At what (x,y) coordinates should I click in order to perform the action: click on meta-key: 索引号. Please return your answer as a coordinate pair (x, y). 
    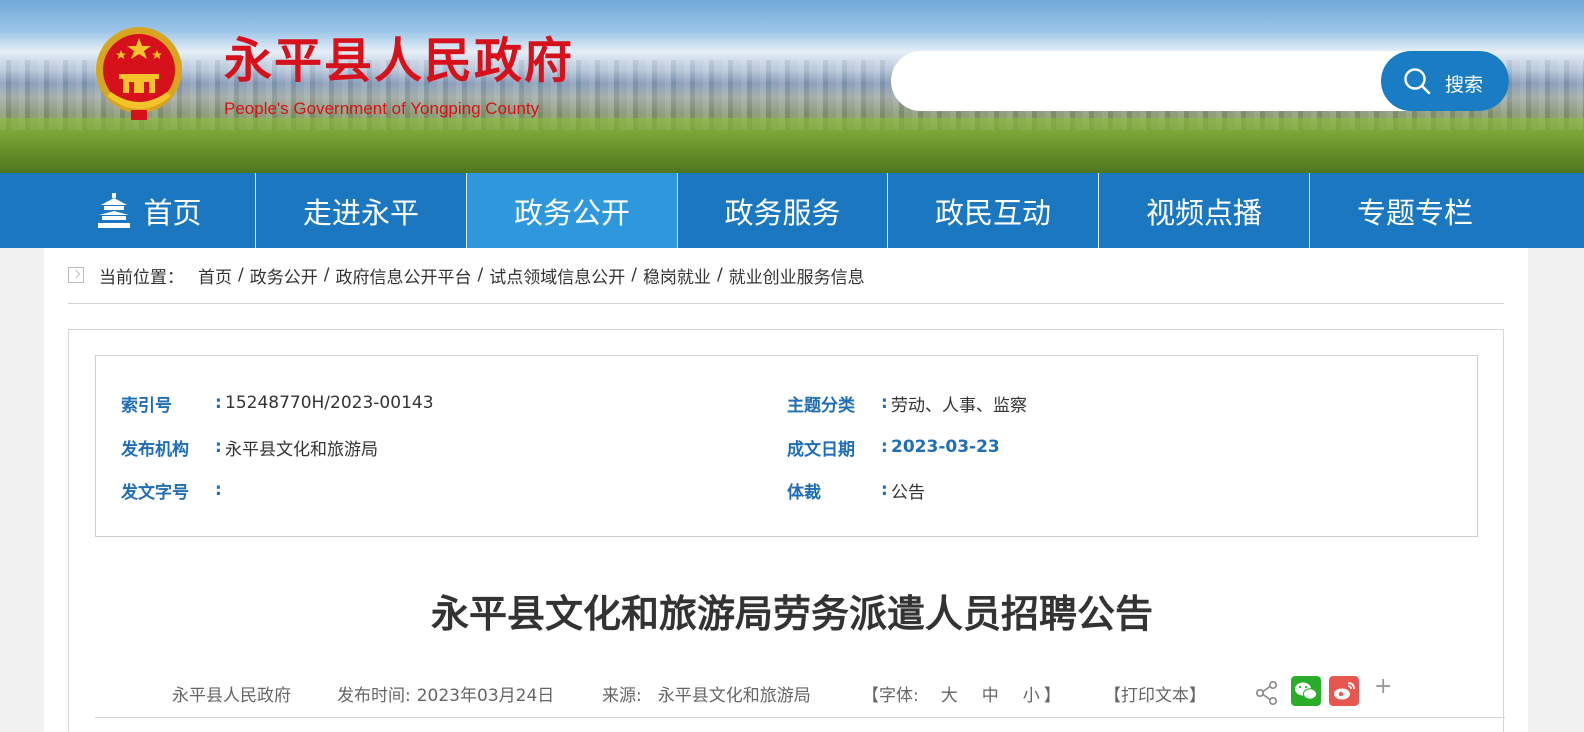
    Looking at the image, I should click on (146, 405).